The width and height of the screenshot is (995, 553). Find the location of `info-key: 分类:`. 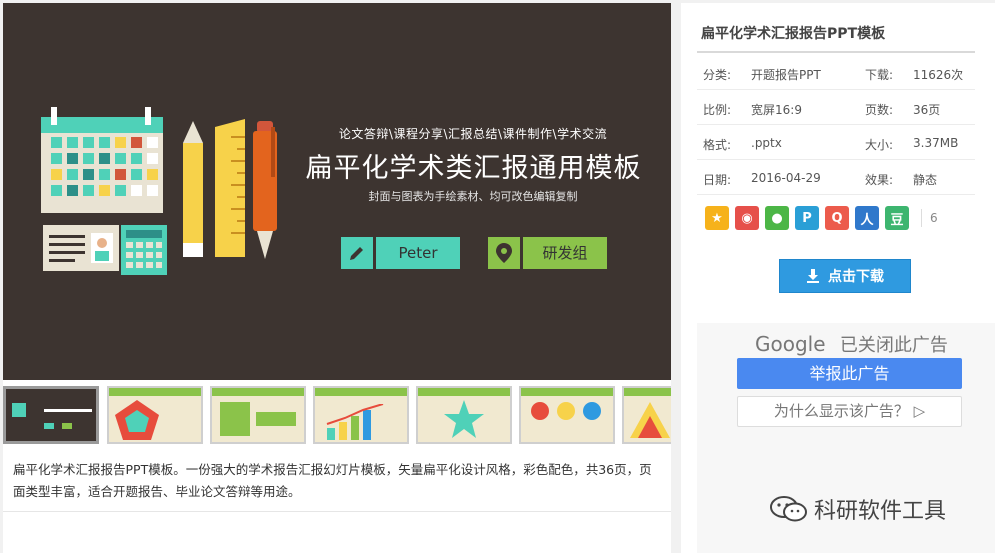

info-key: 分类: is located at coordinates (717, 75).